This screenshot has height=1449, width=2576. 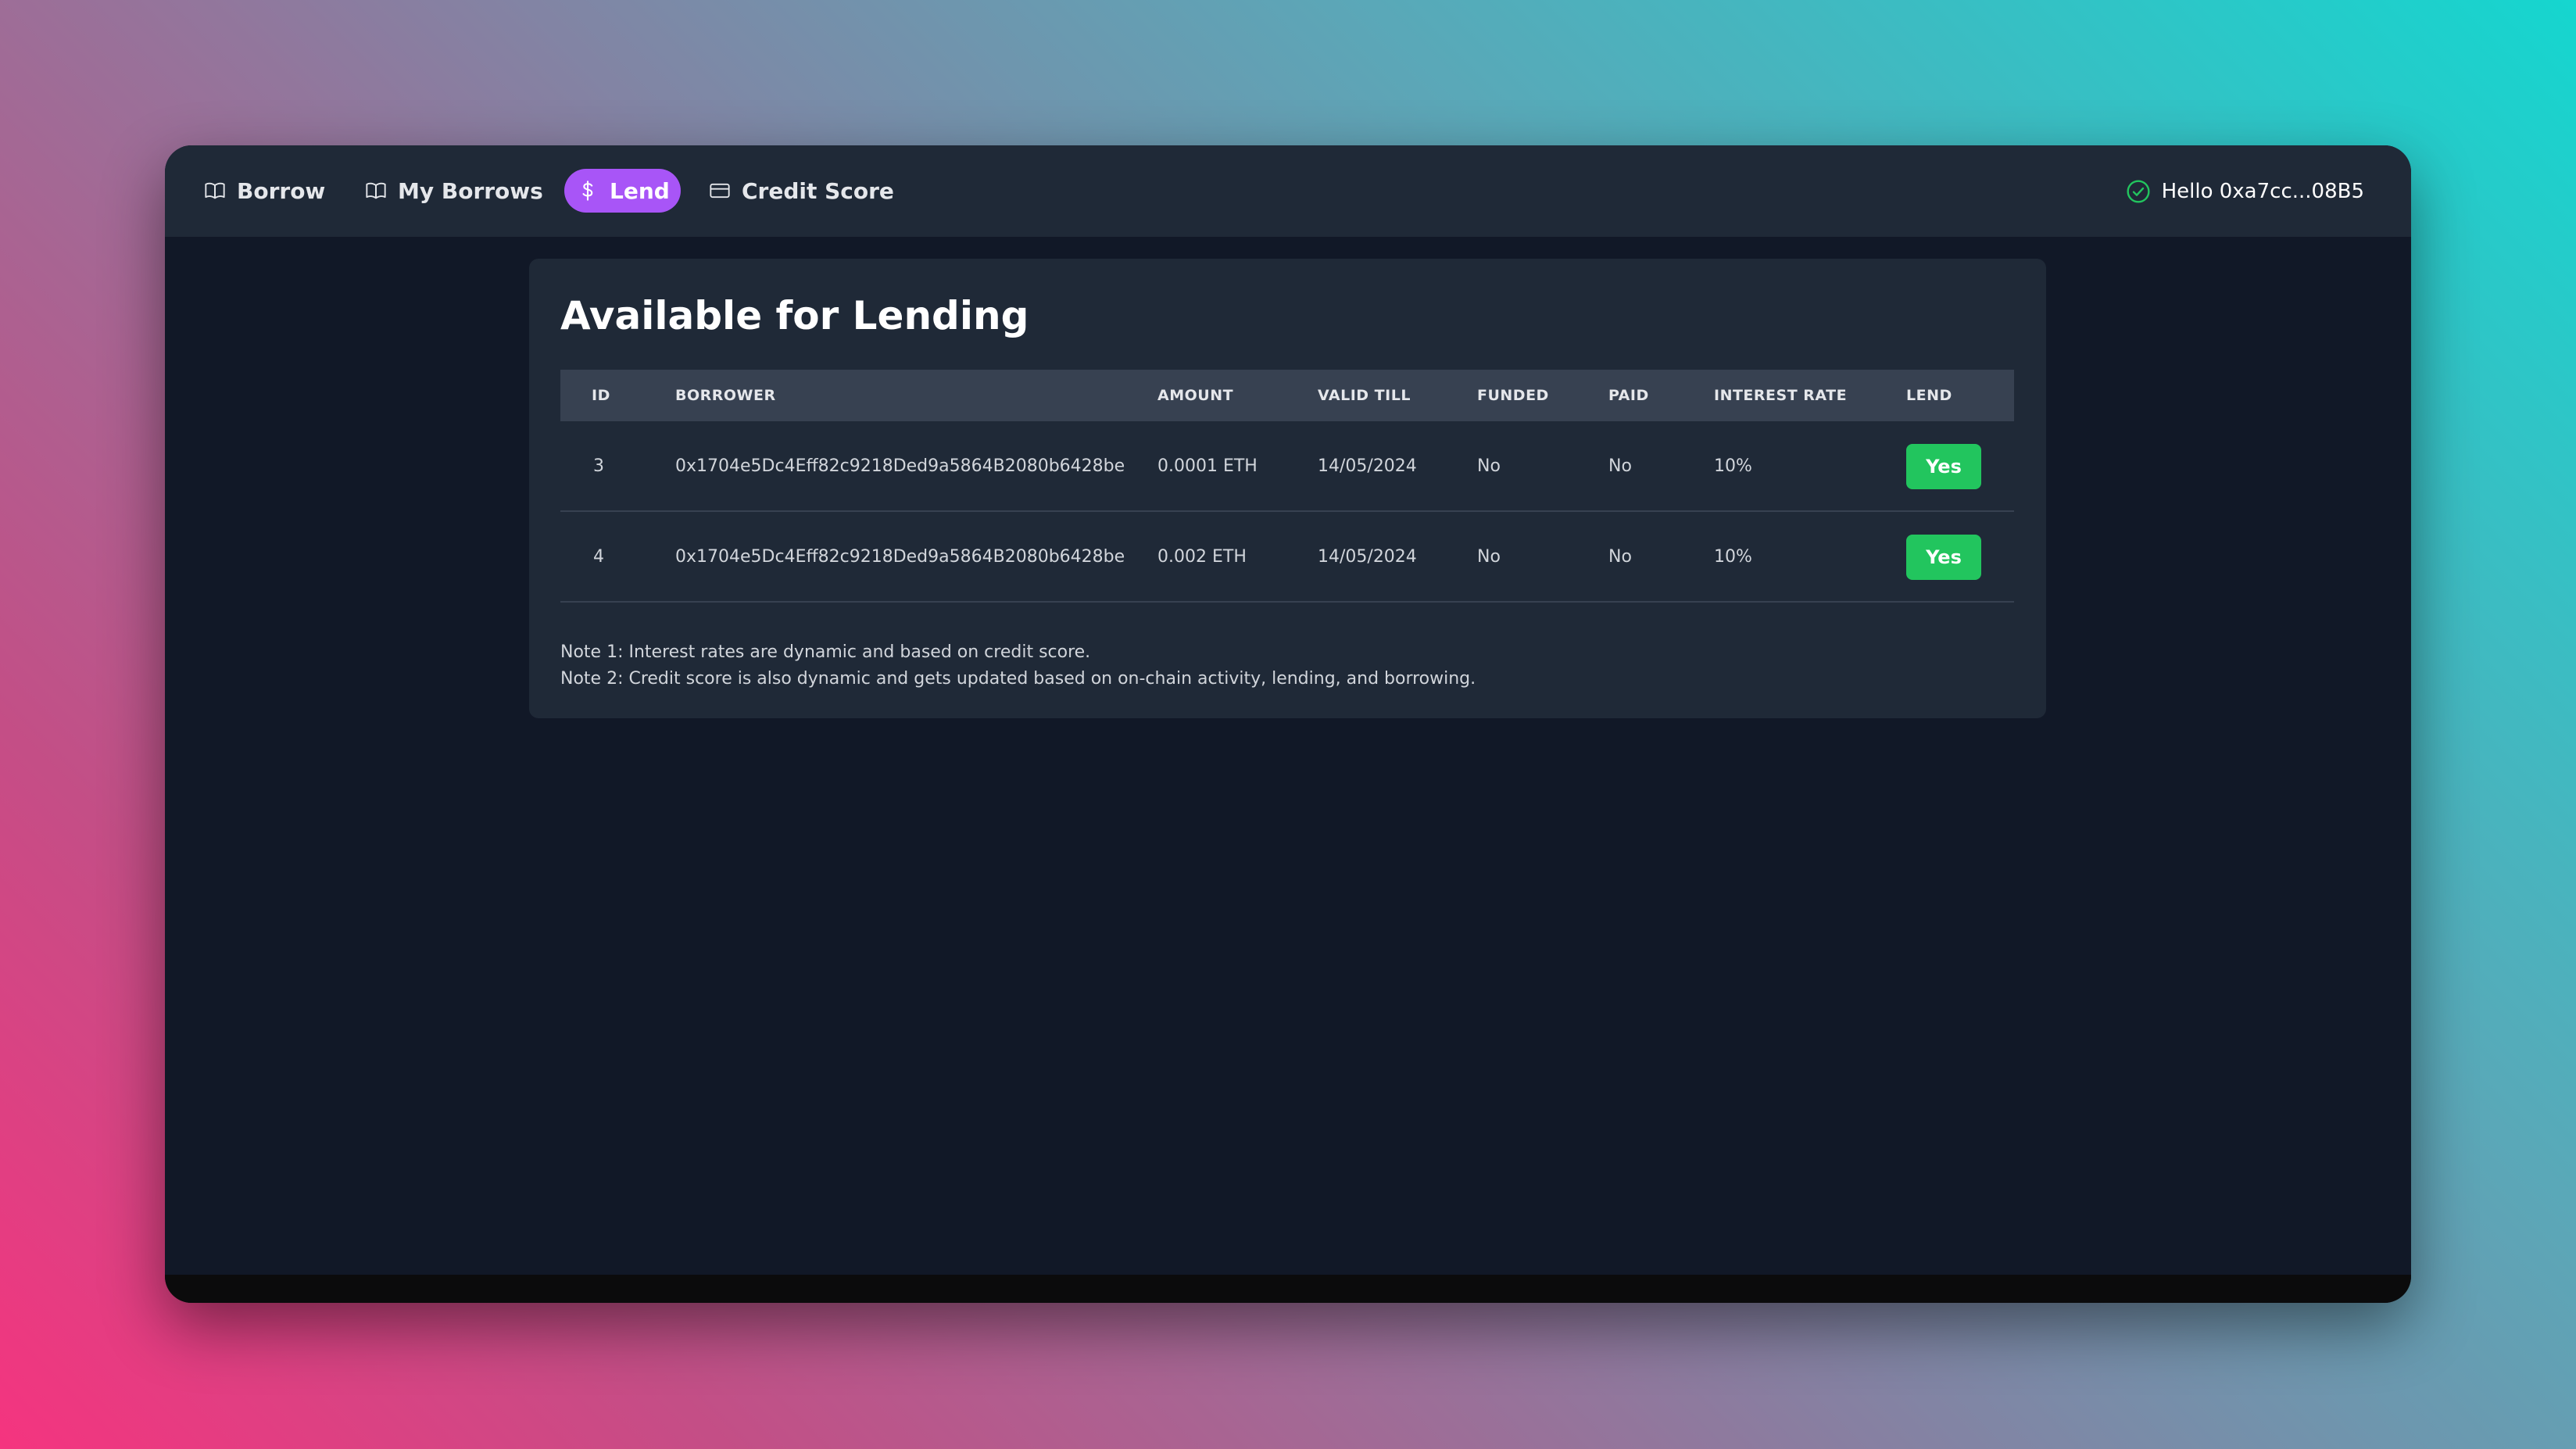 I want to click on user-greeting-text: Hello 0xa7cc...08B5, so click(x=2262, y=191).